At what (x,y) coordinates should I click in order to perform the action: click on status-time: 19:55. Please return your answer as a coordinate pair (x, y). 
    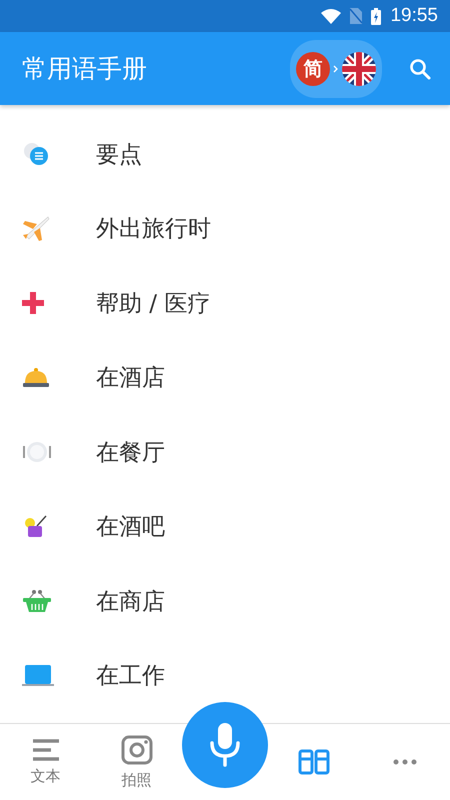
    Looking at the image, I should click on (414, 16).